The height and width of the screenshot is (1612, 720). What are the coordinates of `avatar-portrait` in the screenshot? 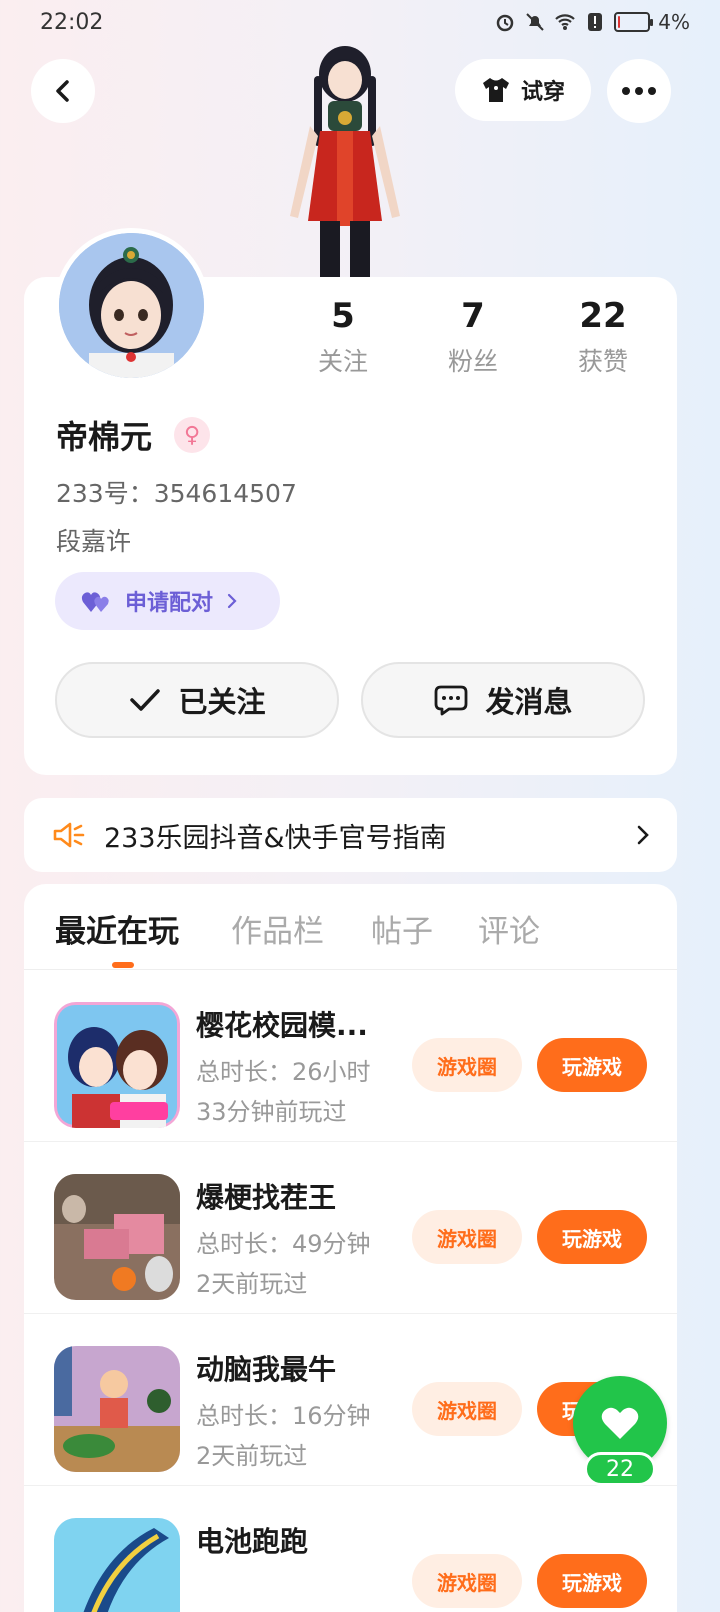 It's located at (131, 305).